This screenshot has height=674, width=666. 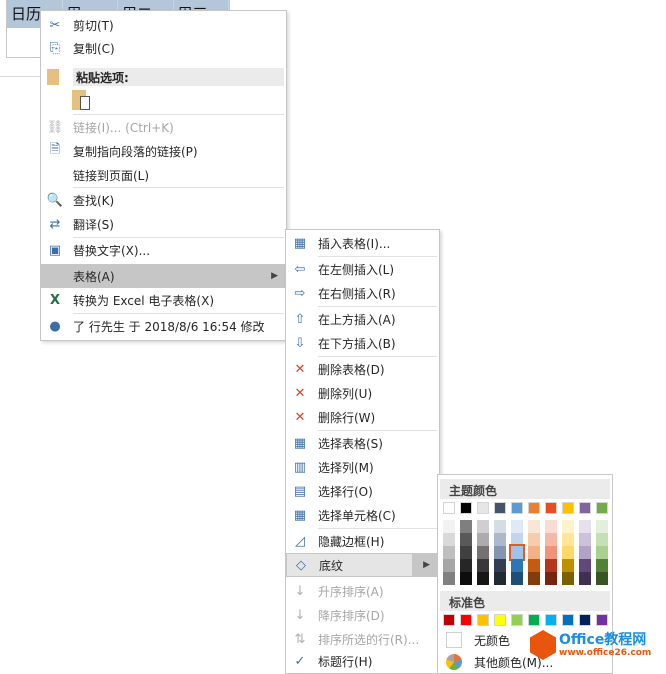 What do you see at coordinates (362, 319) in the screenshot?
I see `menu-item: ⇧ 在上方插入(A)` at bounding box center [362, 319].